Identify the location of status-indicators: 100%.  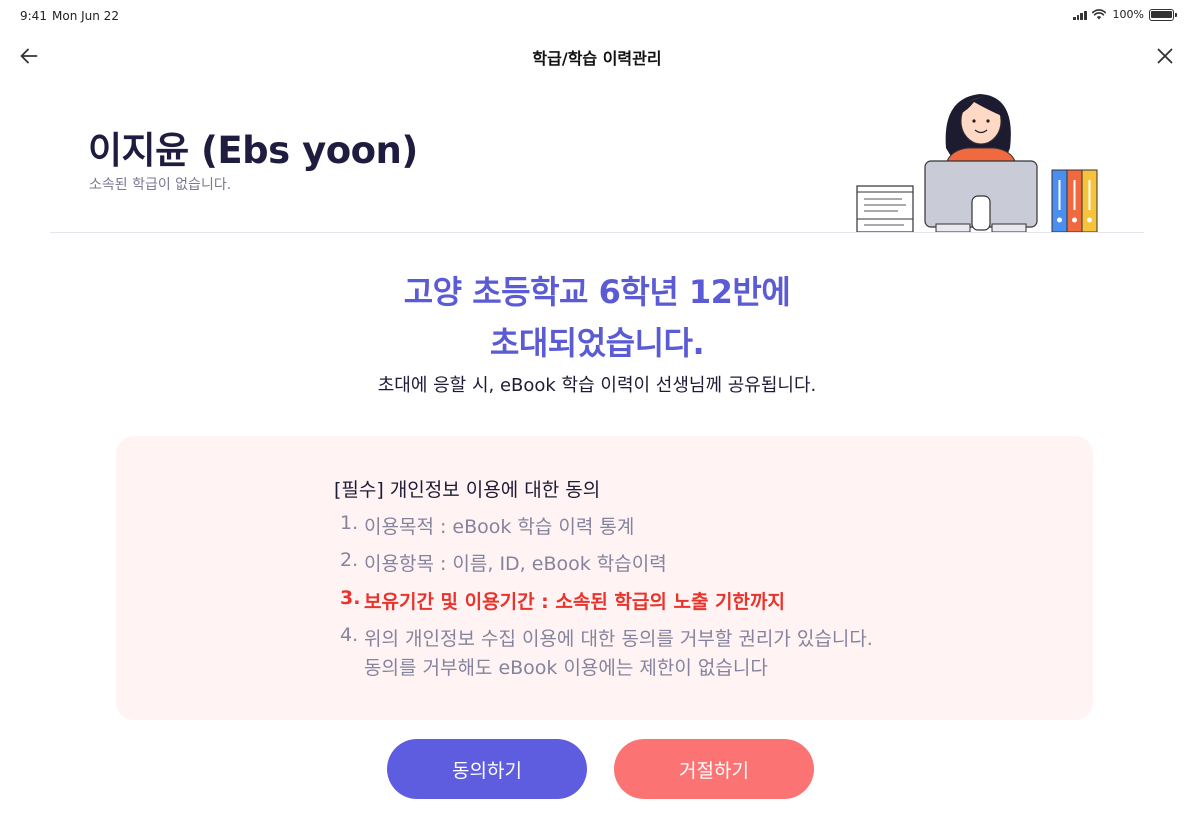
(1125, 14).